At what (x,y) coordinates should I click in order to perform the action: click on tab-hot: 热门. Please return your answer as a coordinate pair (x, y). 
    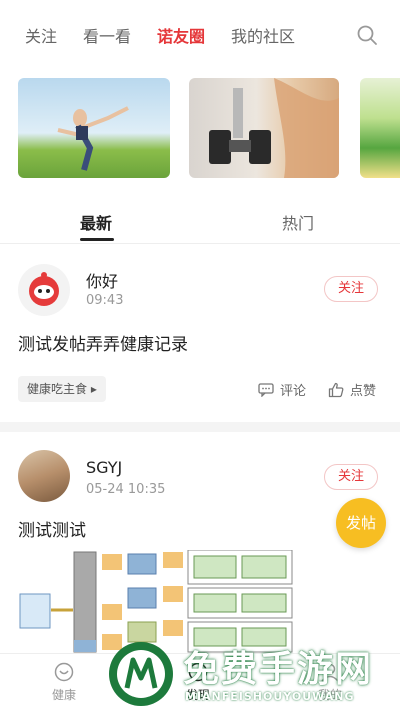
    Looking at the image, I should click on (298, 222).